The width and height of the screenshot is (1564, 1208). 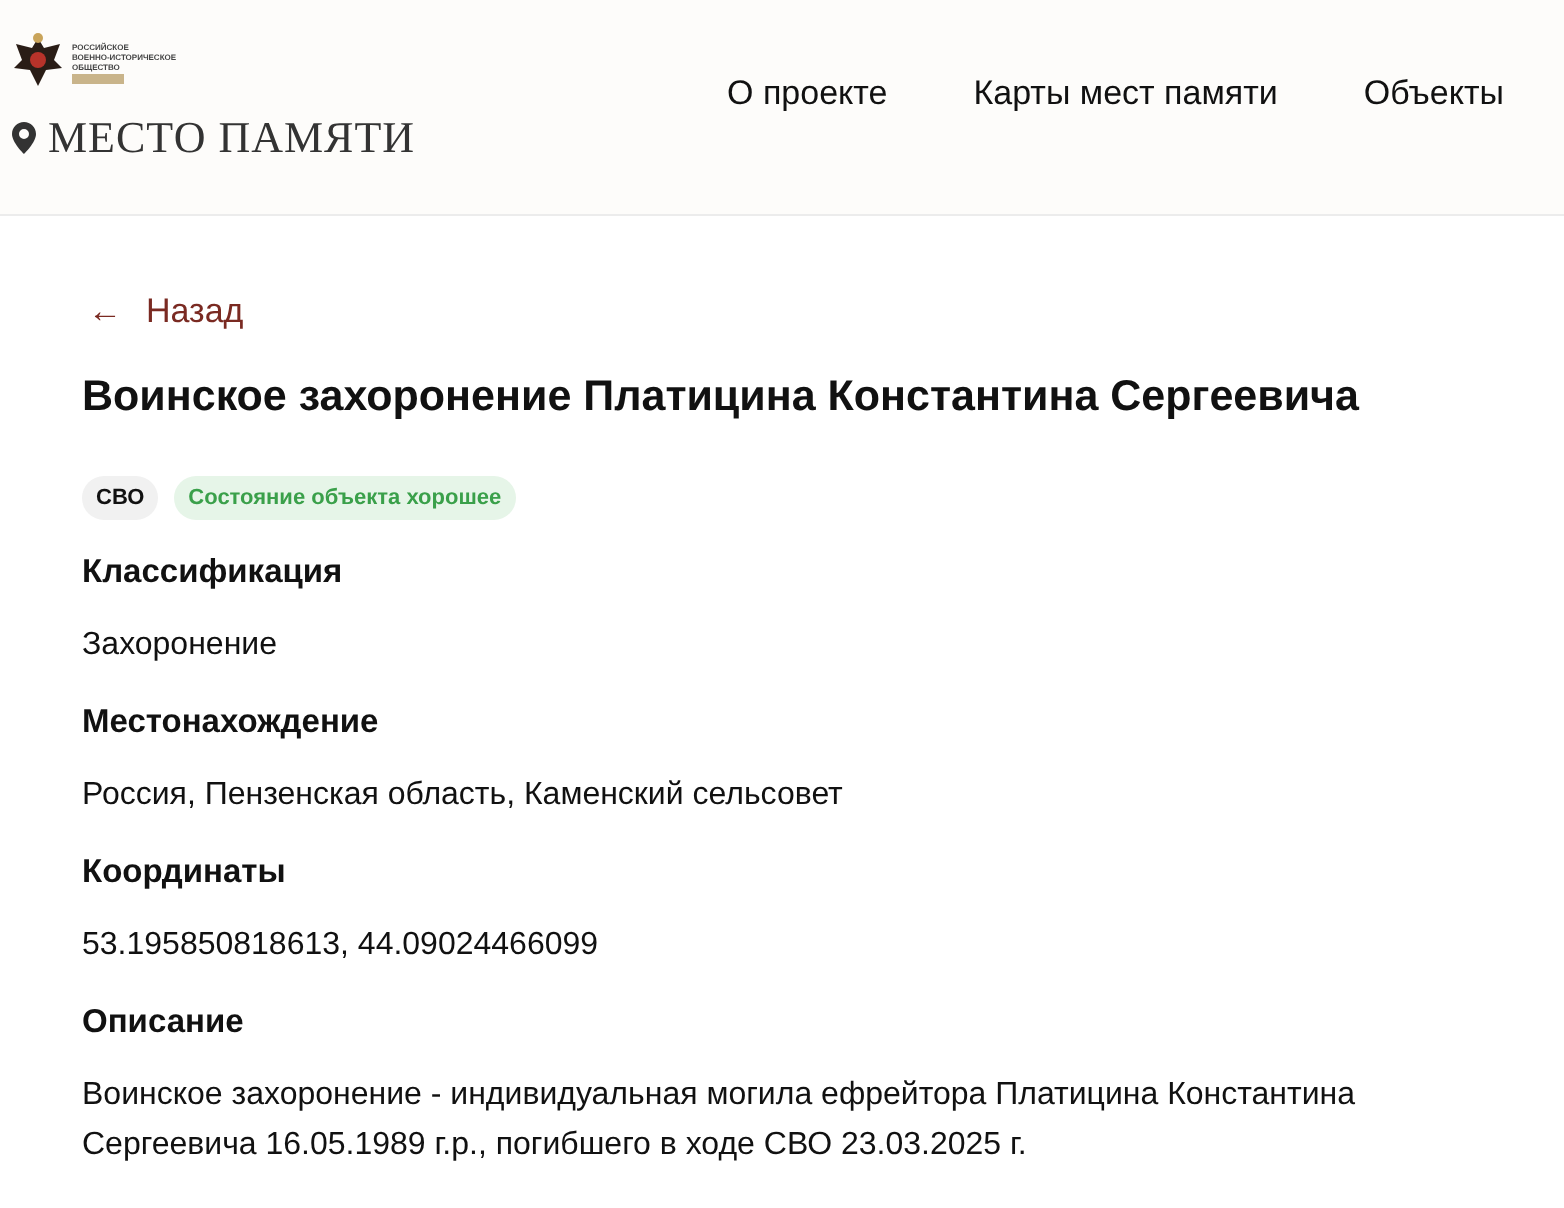 What do you see at coordinates (722, 397) in the screenshot?
I see `page-title: Воинское захоронение Платицина Константина Сергеевича` at bounding box center [722, 397].